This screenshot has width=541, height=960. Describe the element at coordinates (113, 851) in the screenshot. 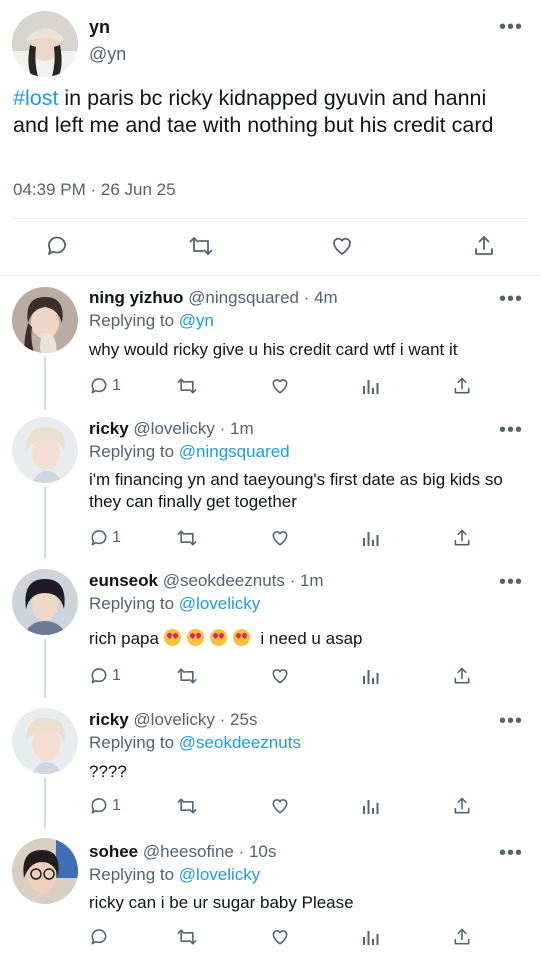

I see `author-name: sohee` at that location.